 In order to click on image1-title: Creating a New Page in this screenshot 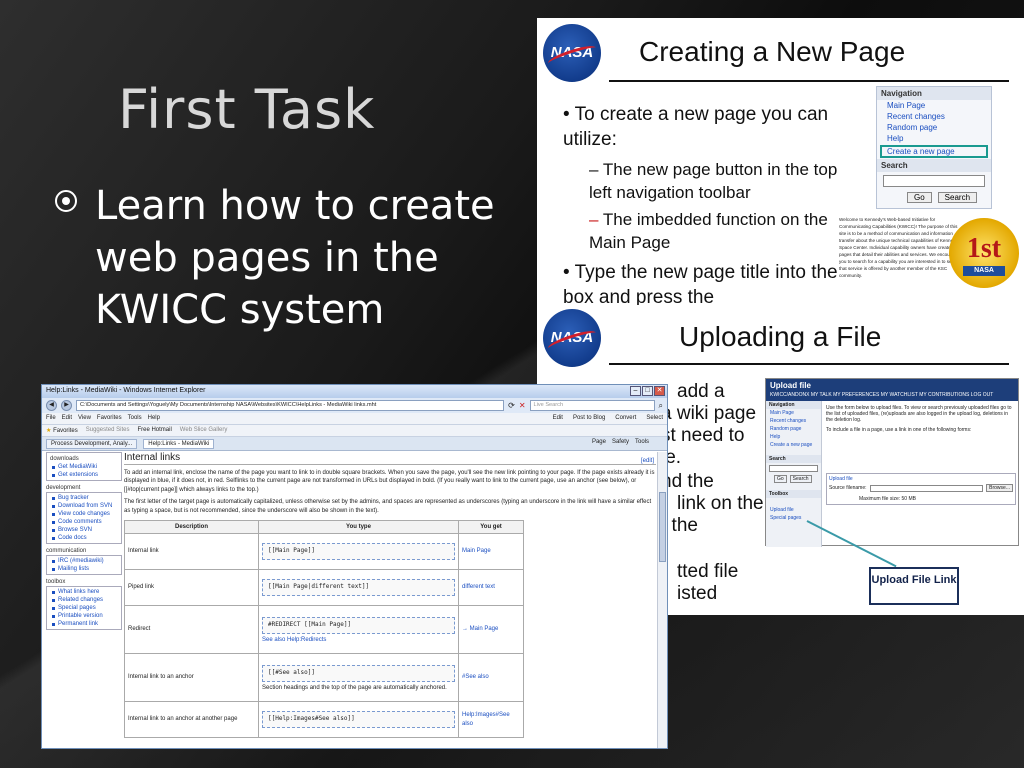, I will do `click(772, 51)`.